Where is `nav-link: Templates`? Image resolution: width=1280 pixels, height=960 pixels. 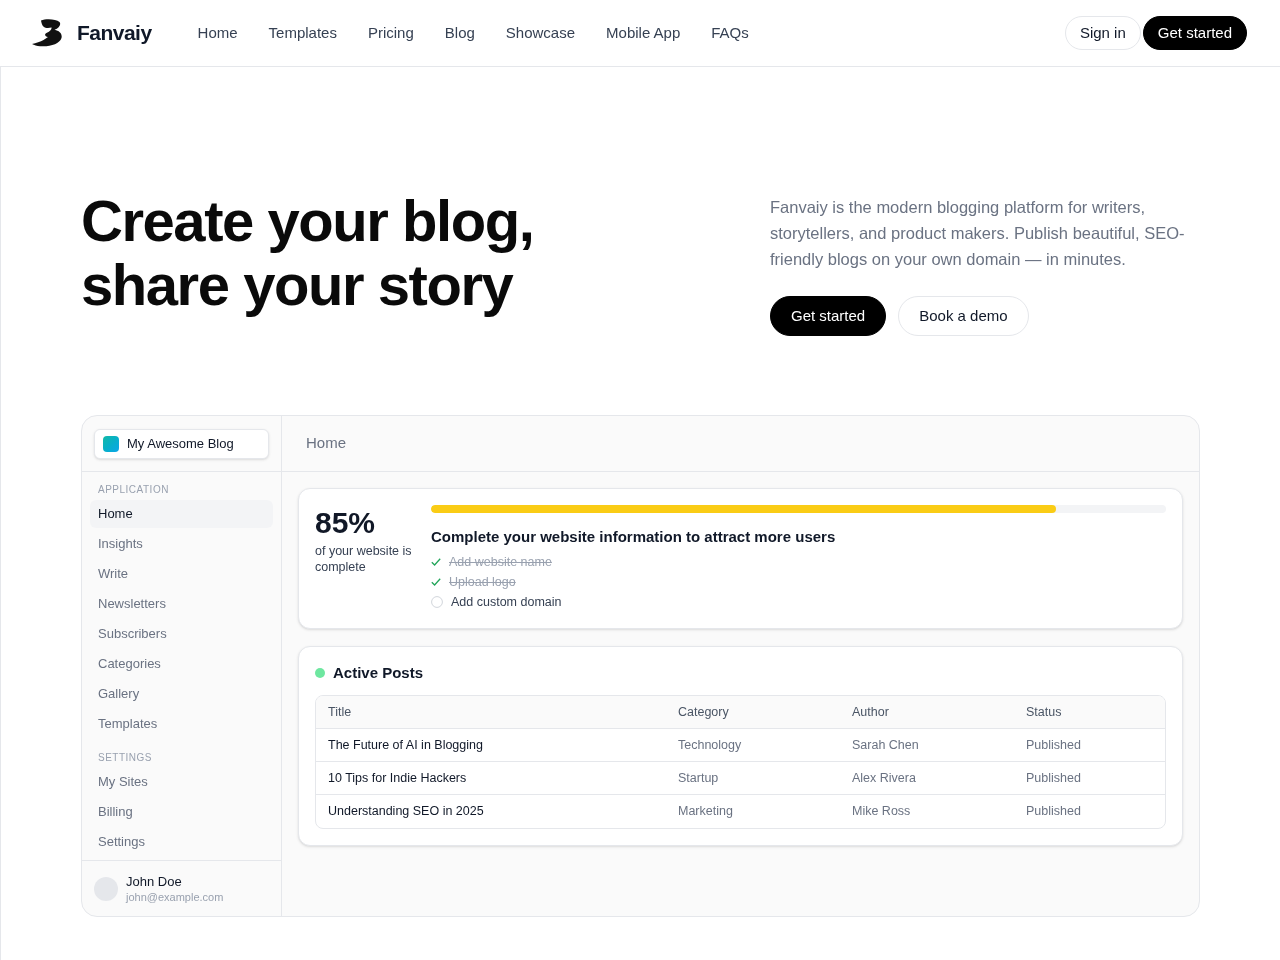 nav-link: Templates is located at coordinates (302, 33).